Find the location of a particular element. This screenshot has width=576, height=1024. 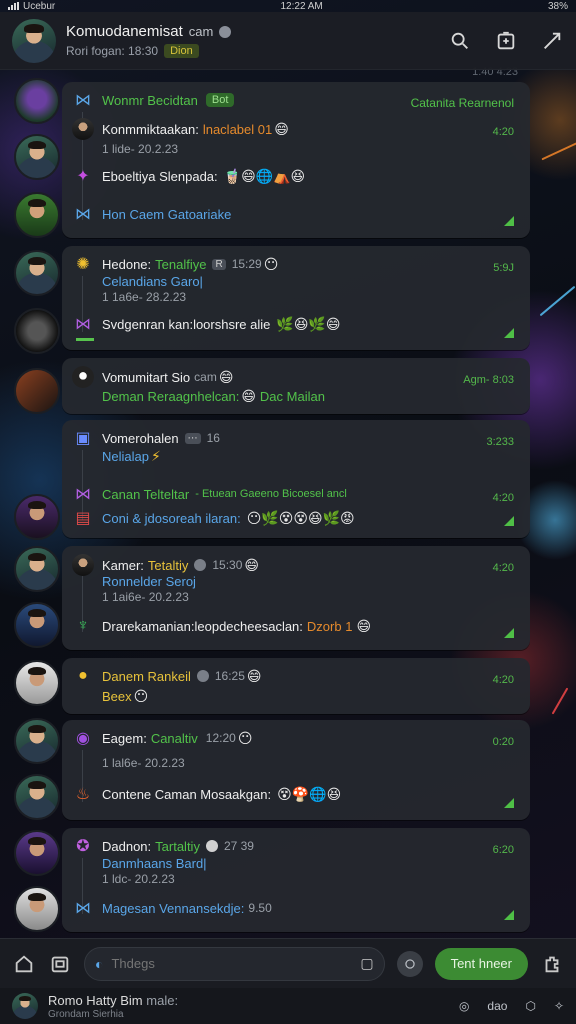

battery-label: 38% is located at coordinates (557, 6).